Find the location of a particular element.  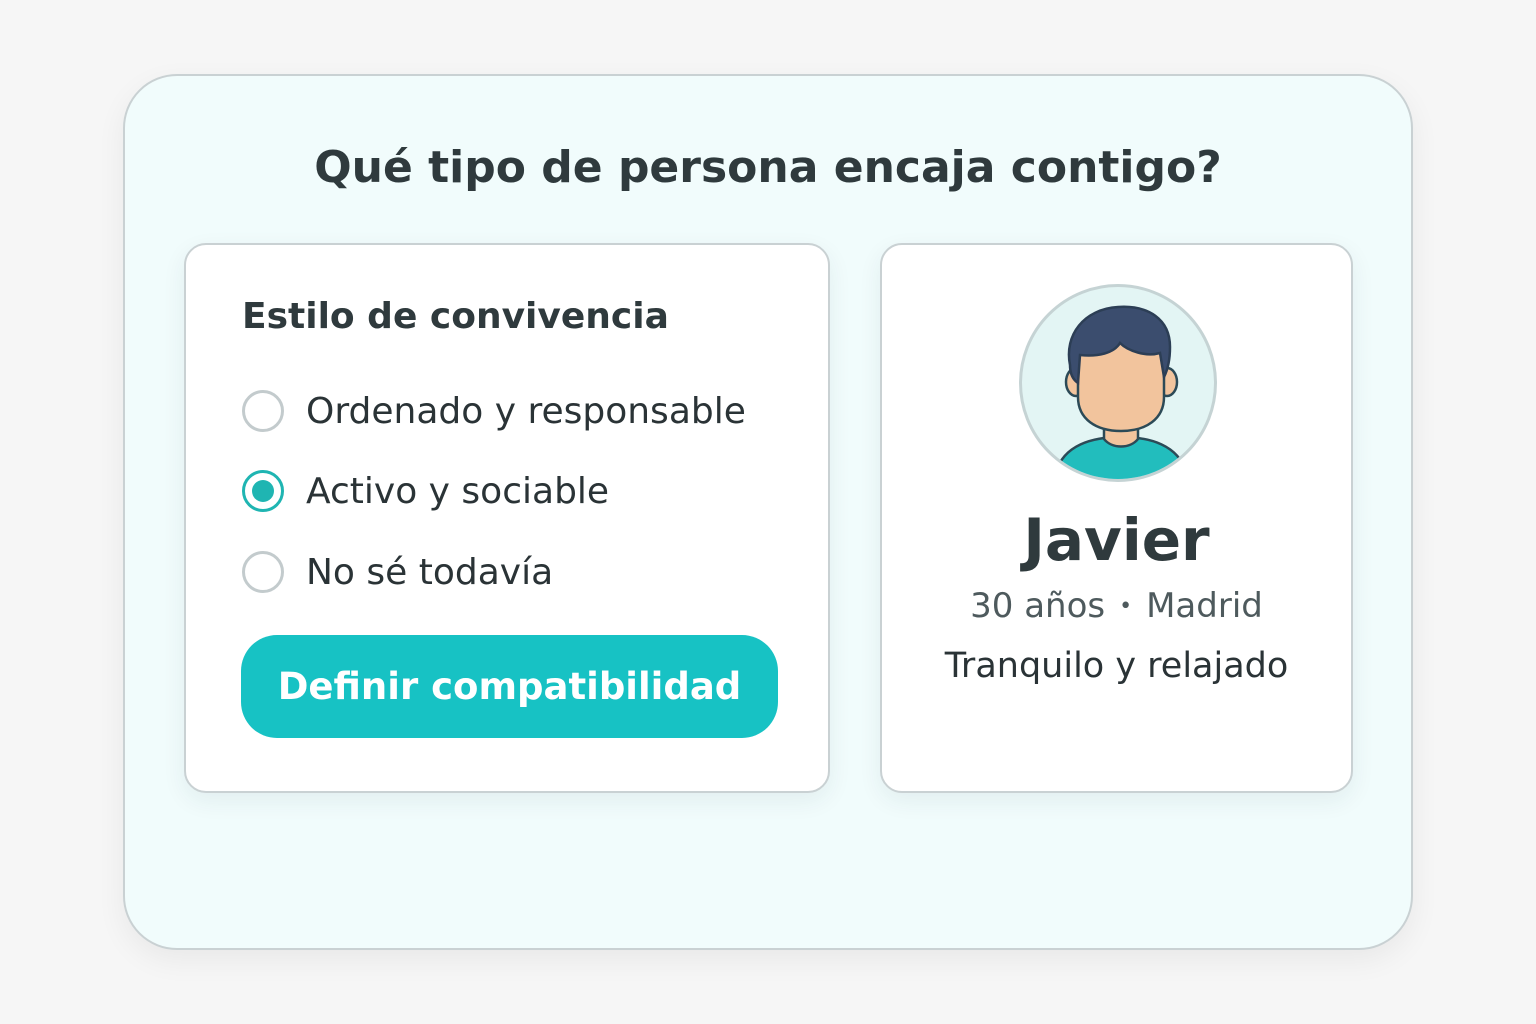

profile-meta: 30 años • Madrid is located at coordinates (1116, 606).